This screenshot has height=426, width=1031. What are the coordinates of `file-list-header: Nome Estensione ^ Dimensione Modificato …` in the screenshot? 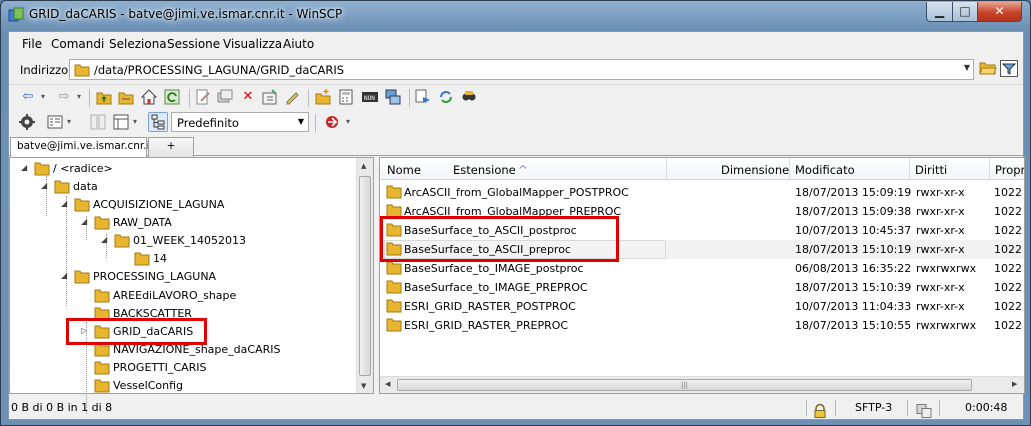 It's located at (702, 169).